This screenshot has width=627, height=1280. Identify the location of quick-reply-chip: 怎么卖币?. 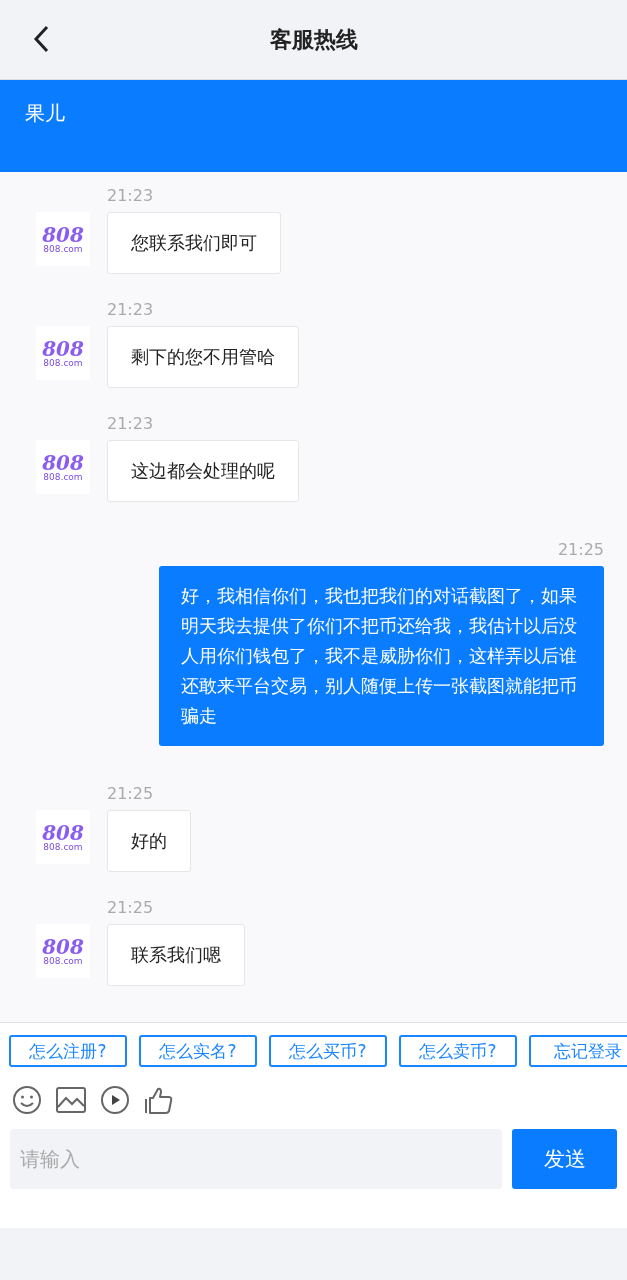
(458, 1051).